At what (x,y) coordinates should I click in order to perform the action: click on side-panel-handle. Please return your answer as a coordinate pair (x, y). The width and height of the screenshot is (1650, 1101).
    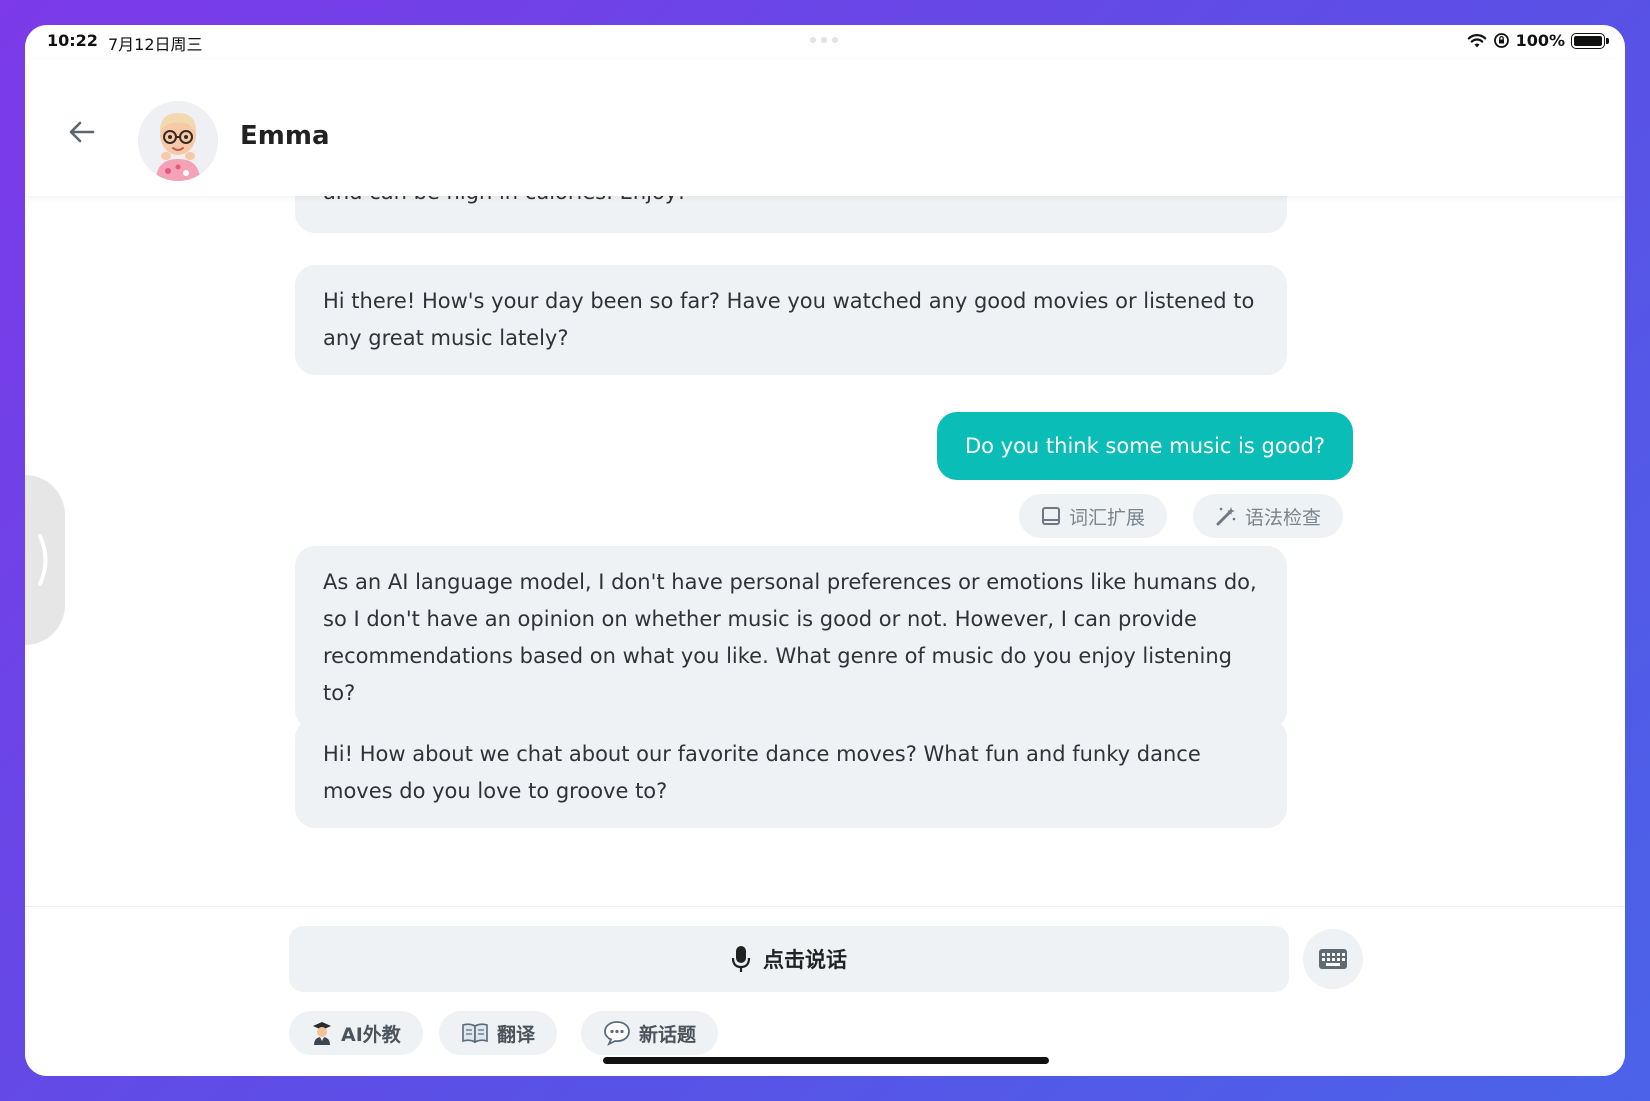
    Looking at the image, I should click on (45, 560).